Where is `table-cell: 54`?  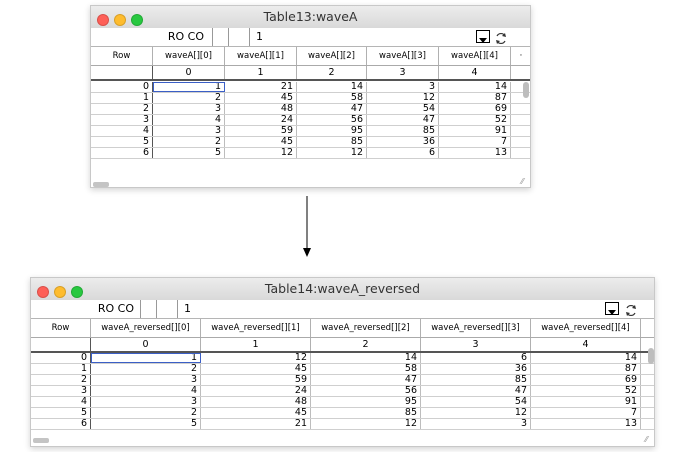
table-cell: 54 is located at coordinates (476, 402).